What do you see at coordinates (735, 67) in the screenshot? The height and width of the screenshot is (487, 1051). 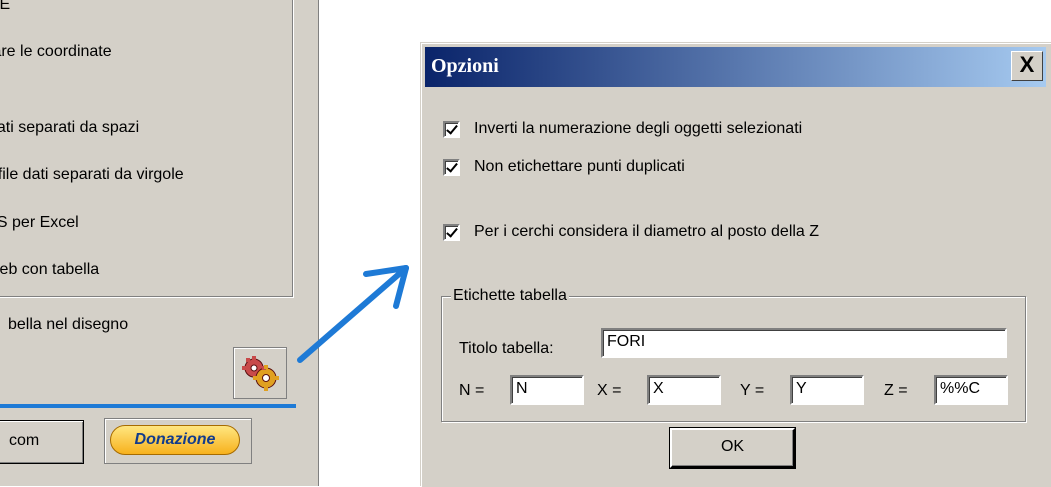 I see `dialog-titlebar` at bounding box center [735, 67].